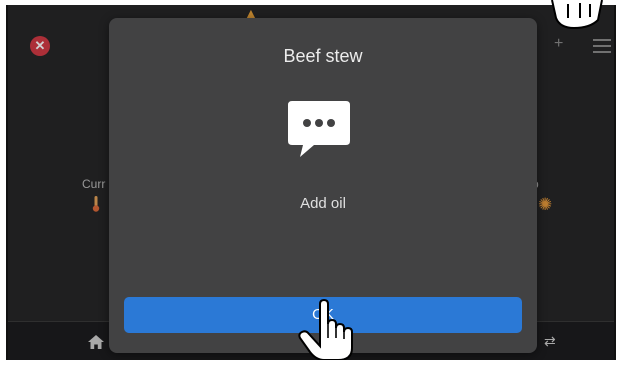 This screenshot has height=365, width=618. I want to click on dialog-title: Beef stew, so click(323, 56).